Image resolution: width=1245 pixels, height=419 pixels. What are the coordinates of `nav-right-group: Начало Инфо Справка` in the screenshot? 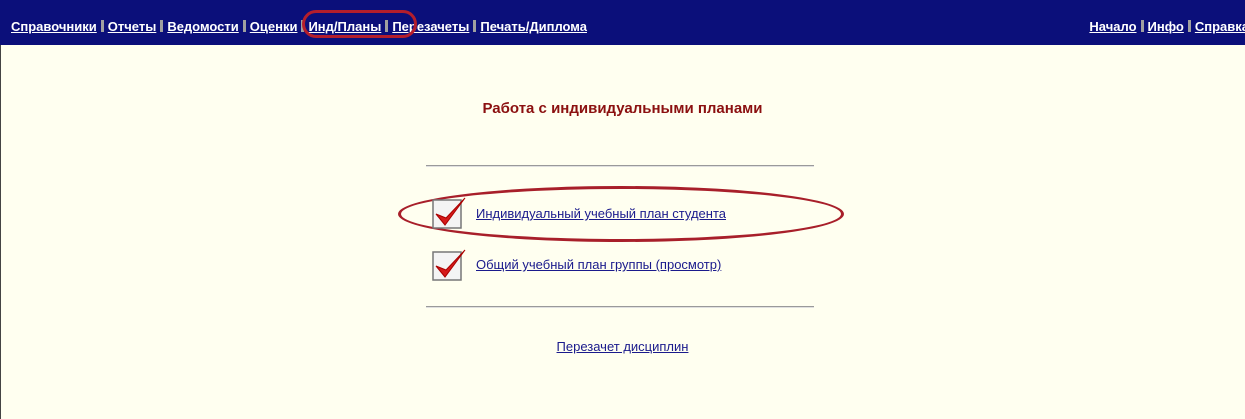 It's located at (1167, 26).